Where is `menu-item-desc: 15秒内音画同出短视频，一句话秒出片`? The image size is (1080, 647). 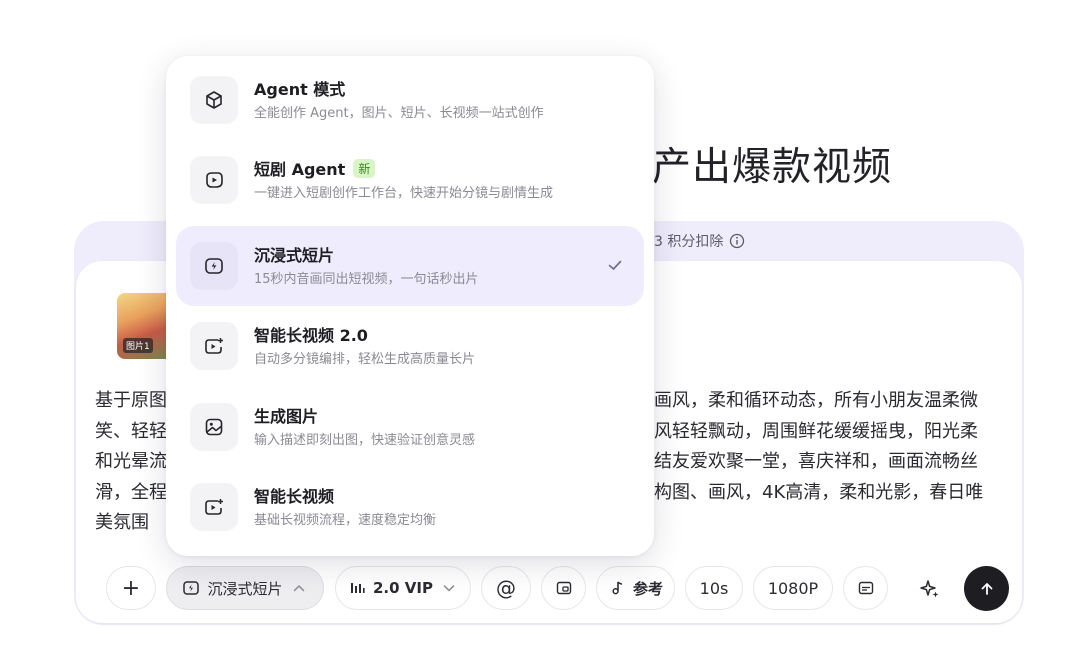
menu-item-desc: 15秒内音画同出短视频，一句话秒出片 is located at coordinates (366, 279).